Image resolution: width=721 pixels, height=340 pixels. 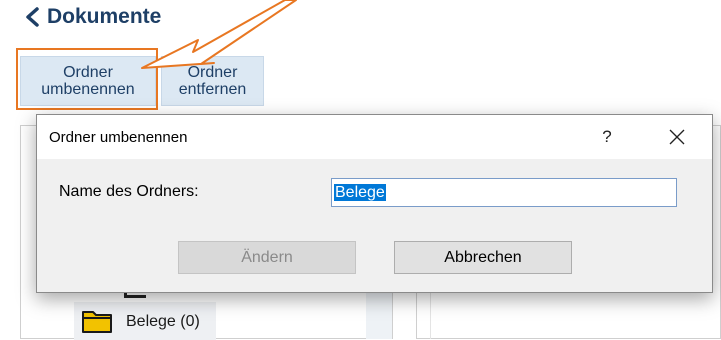 I want to click on help-button: ?, so click(x=607, y=137).